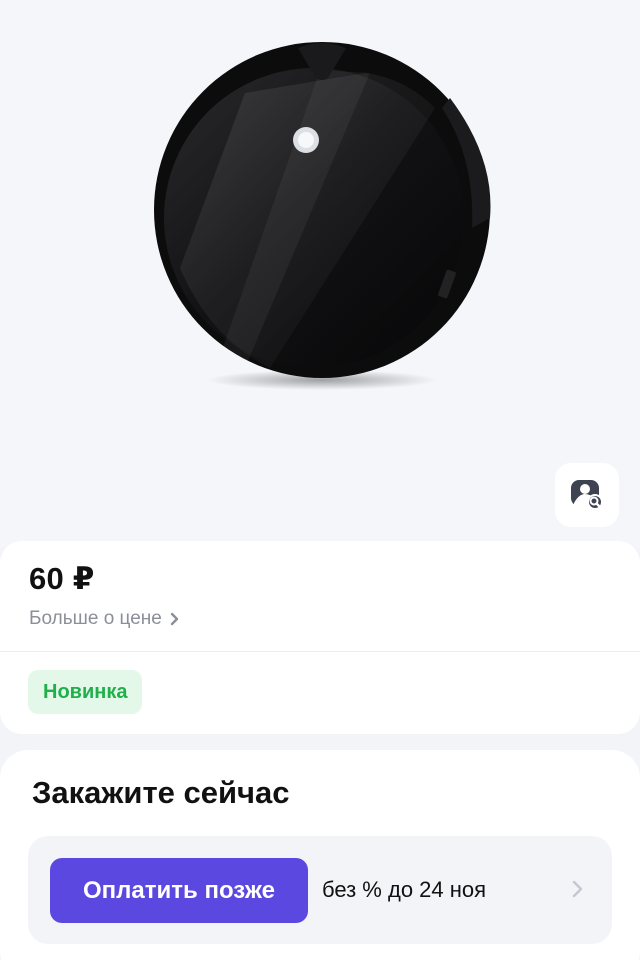 This screenshot has width=640, height=960. Describe the element at coordinates (161, 792) in the screenshot. I see `order-title: Закажите сейчас` at that location.